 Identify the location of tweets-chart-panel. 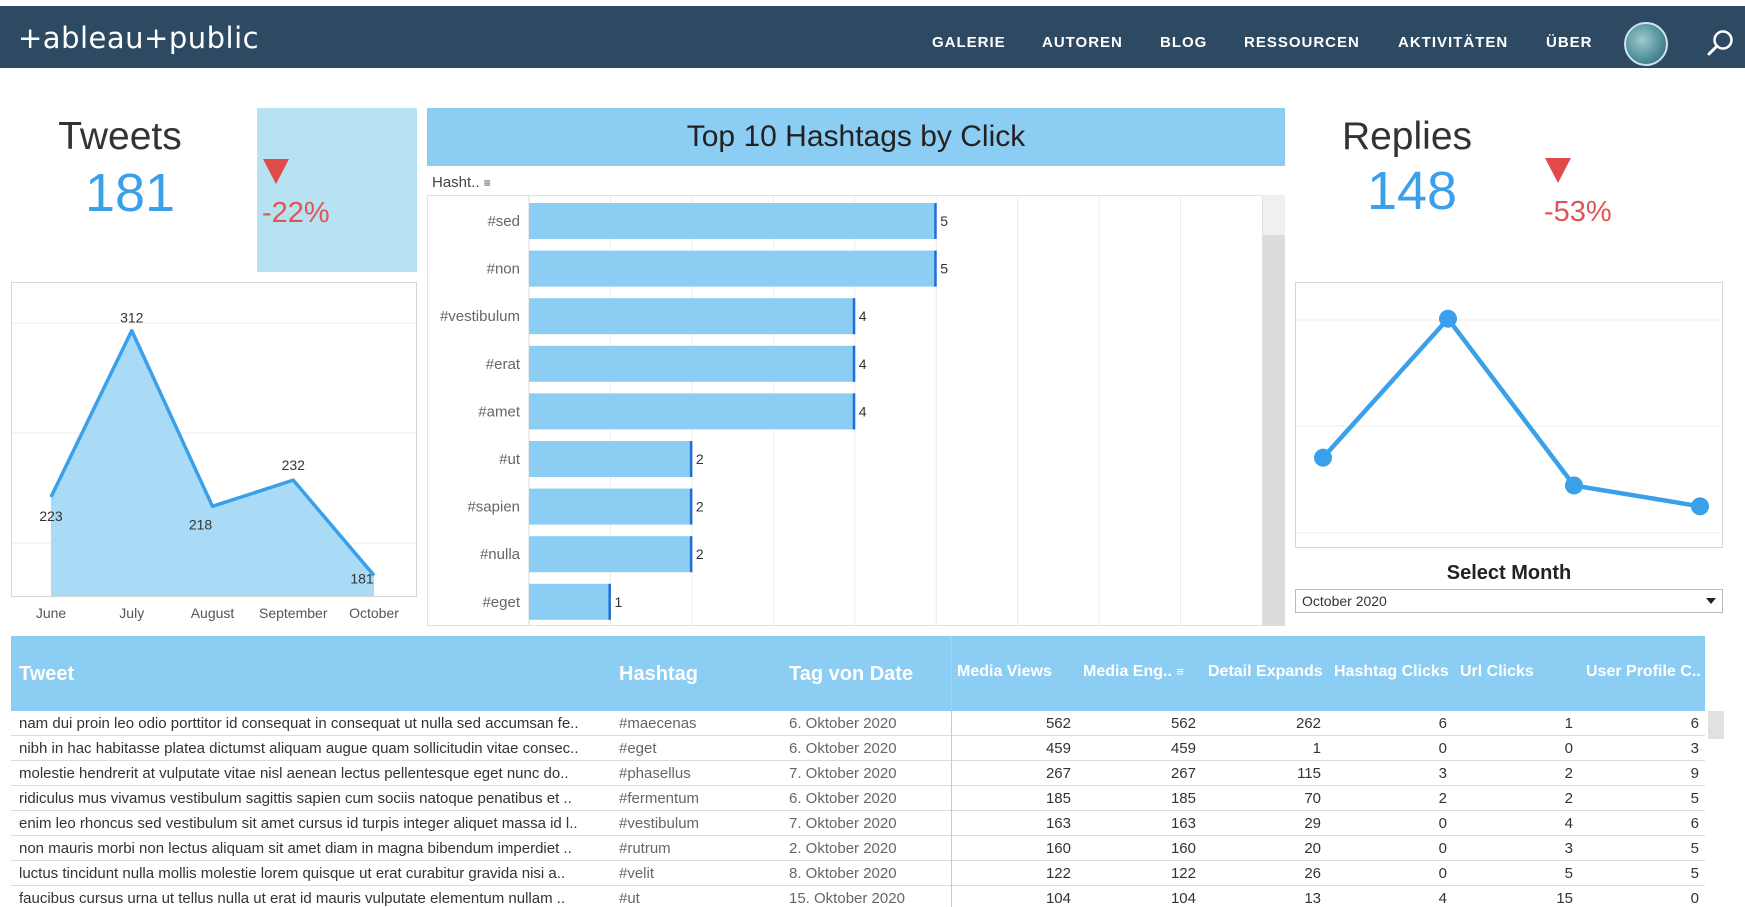
(214, 439).